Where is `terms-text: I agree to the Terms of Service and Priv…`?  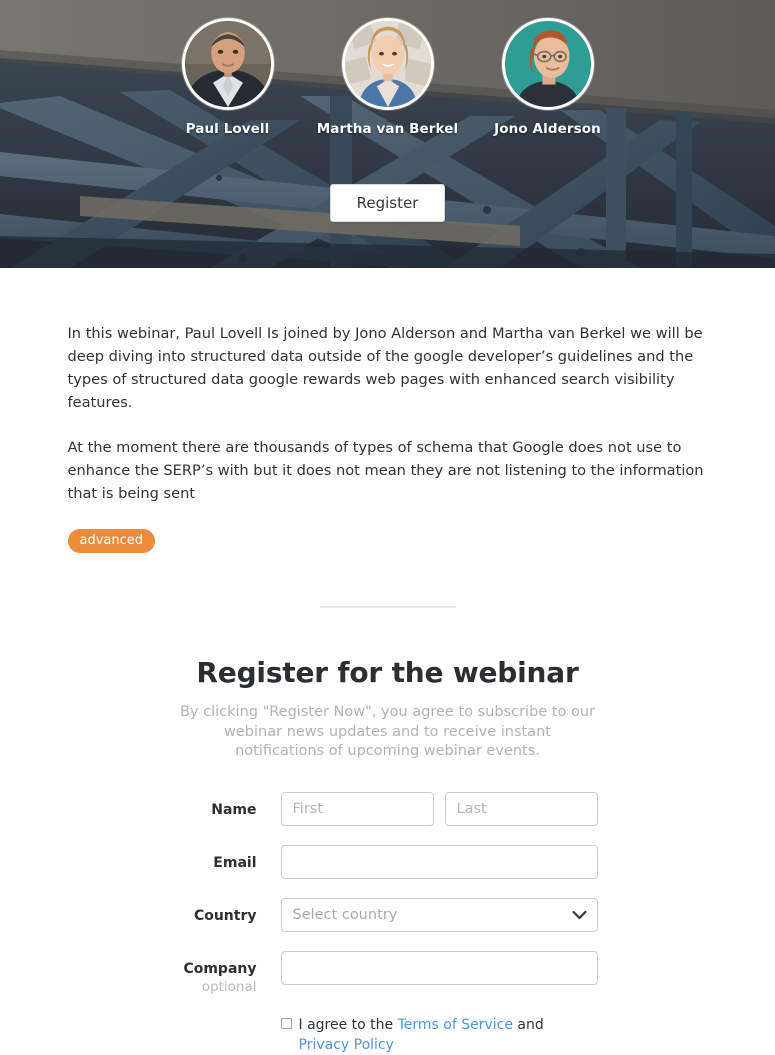 terms-text: I agree to the Terms of Service and Priv… is located at coordinates (448, 1035).